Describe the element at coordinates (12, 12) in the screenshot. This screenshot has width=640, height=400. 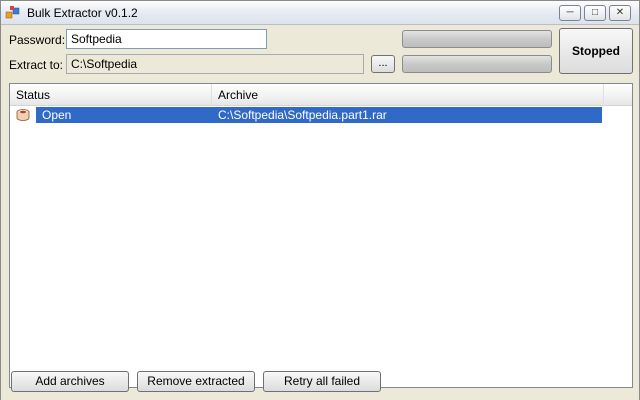
I see `app-icon` at that location.